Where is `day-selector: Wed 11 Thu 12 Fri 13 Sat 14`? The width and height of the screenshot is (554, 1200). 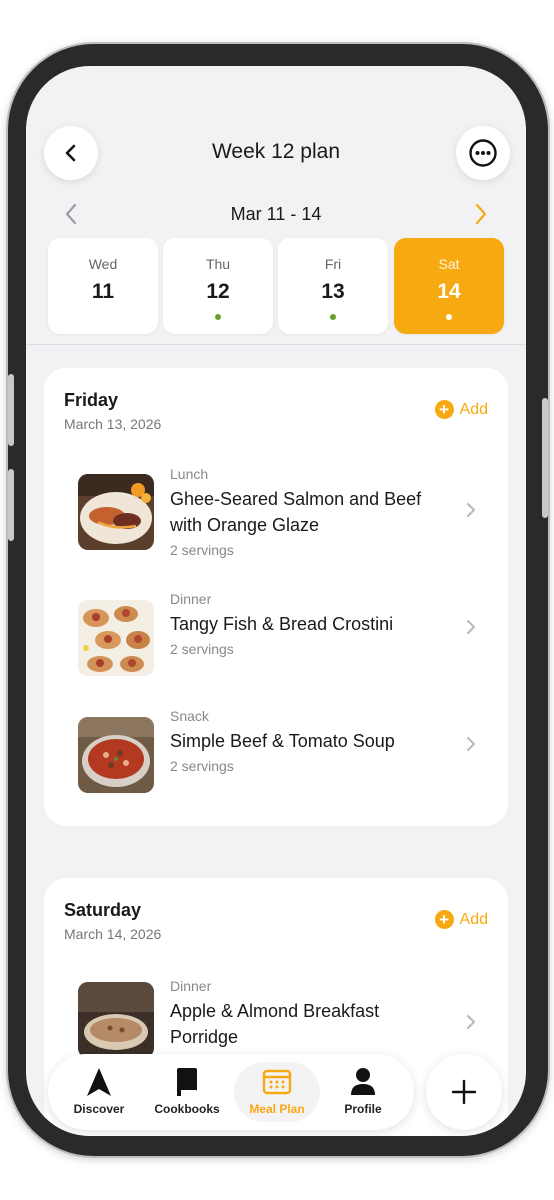
day-selector: Wed 11 Thu 12 Fri 13 Sat 14 is located at coordinates (276, 286).